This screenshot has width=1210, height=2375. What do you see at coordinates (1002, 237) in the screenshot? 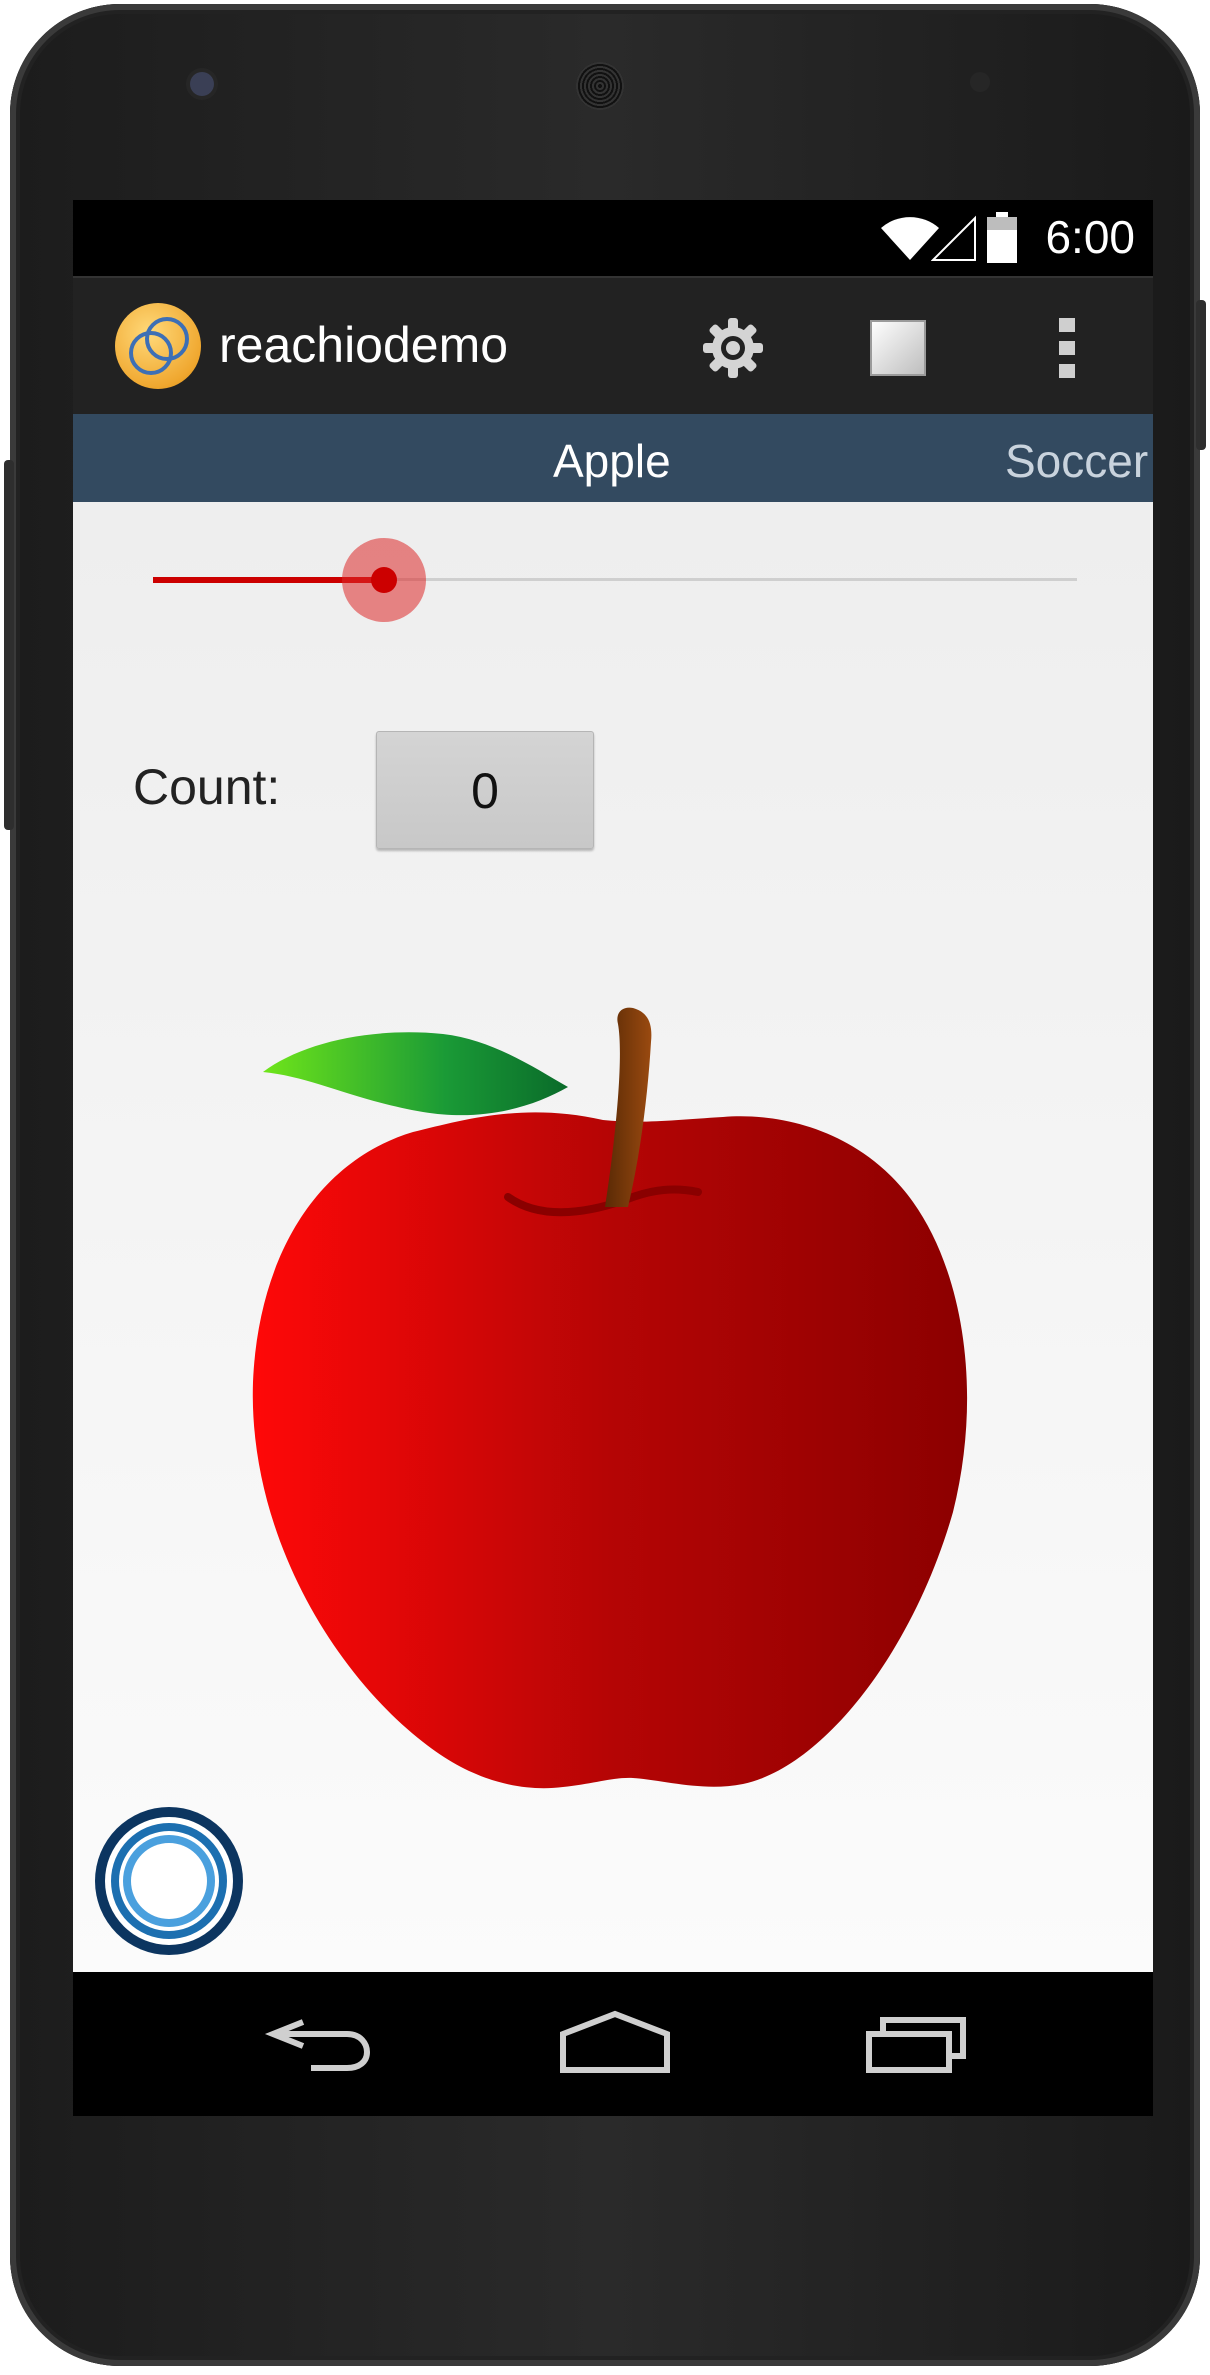
I see `battery-icon` at bounding box center [1002, 237].